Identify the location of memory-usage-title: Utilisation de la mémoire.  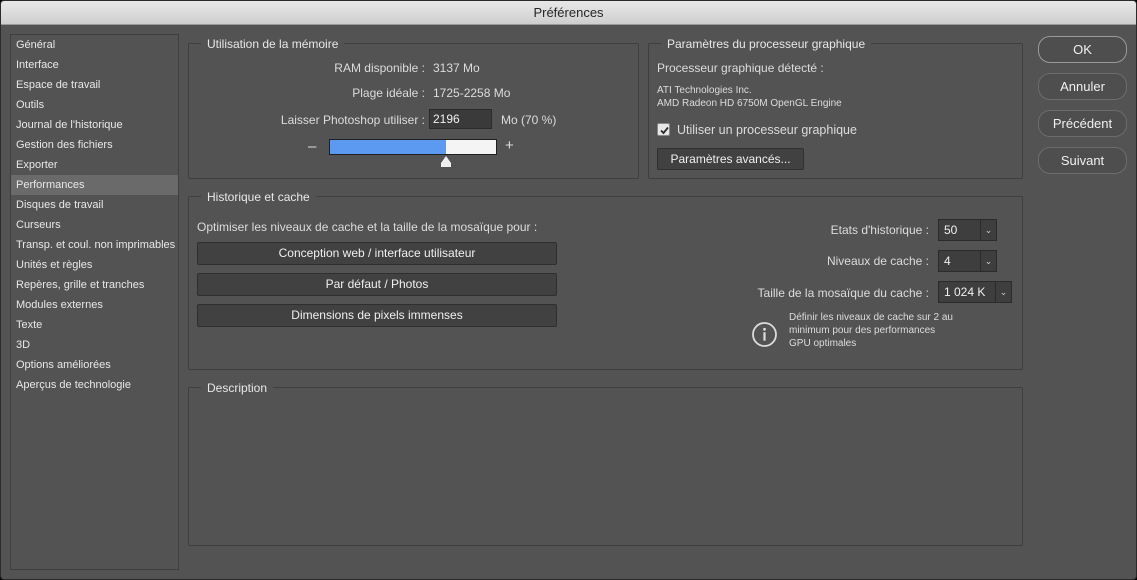
(273, 44).